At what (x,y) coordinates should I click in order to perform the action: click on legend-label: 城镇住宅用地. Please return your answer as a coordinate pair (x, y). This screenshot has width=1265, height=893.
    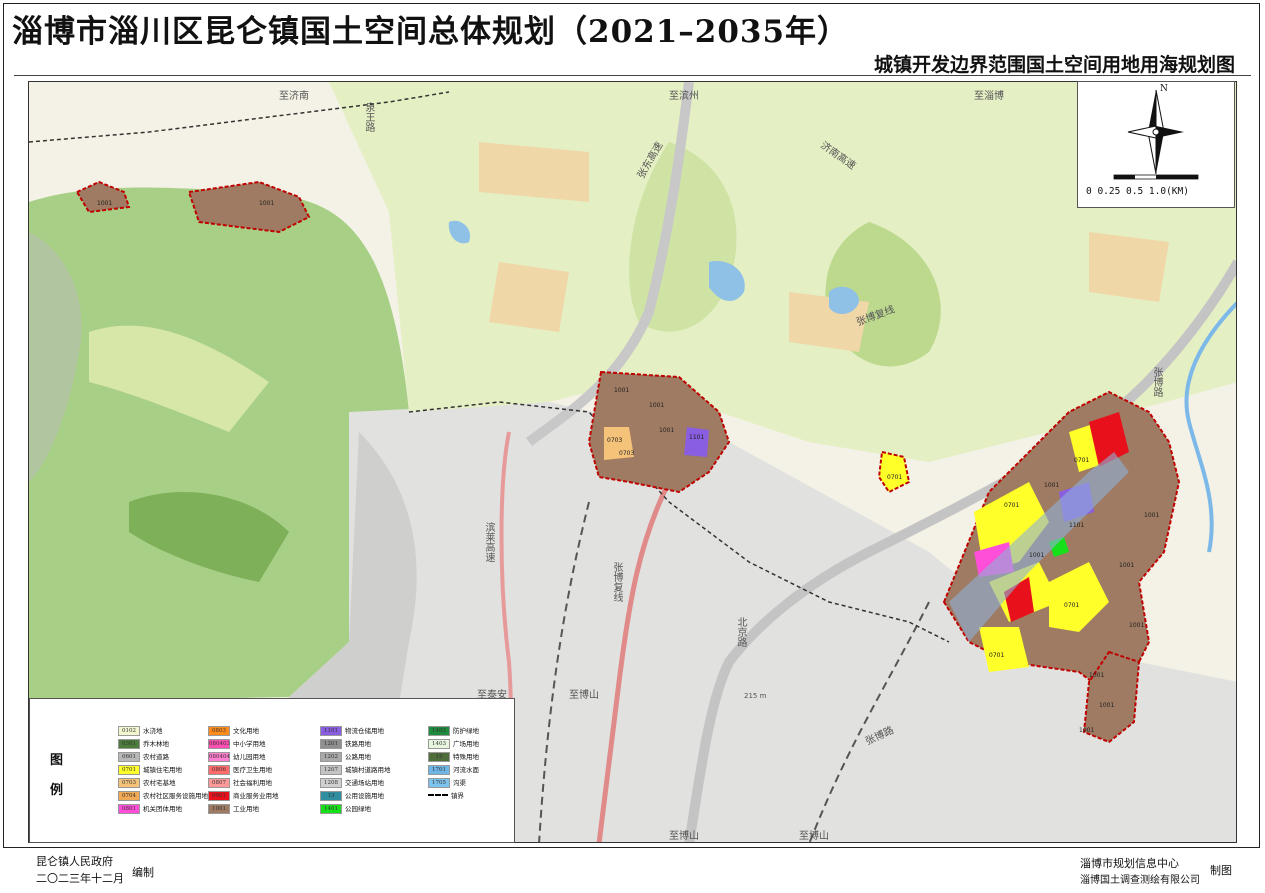
    Looking at the image, I should click on (162, 770).